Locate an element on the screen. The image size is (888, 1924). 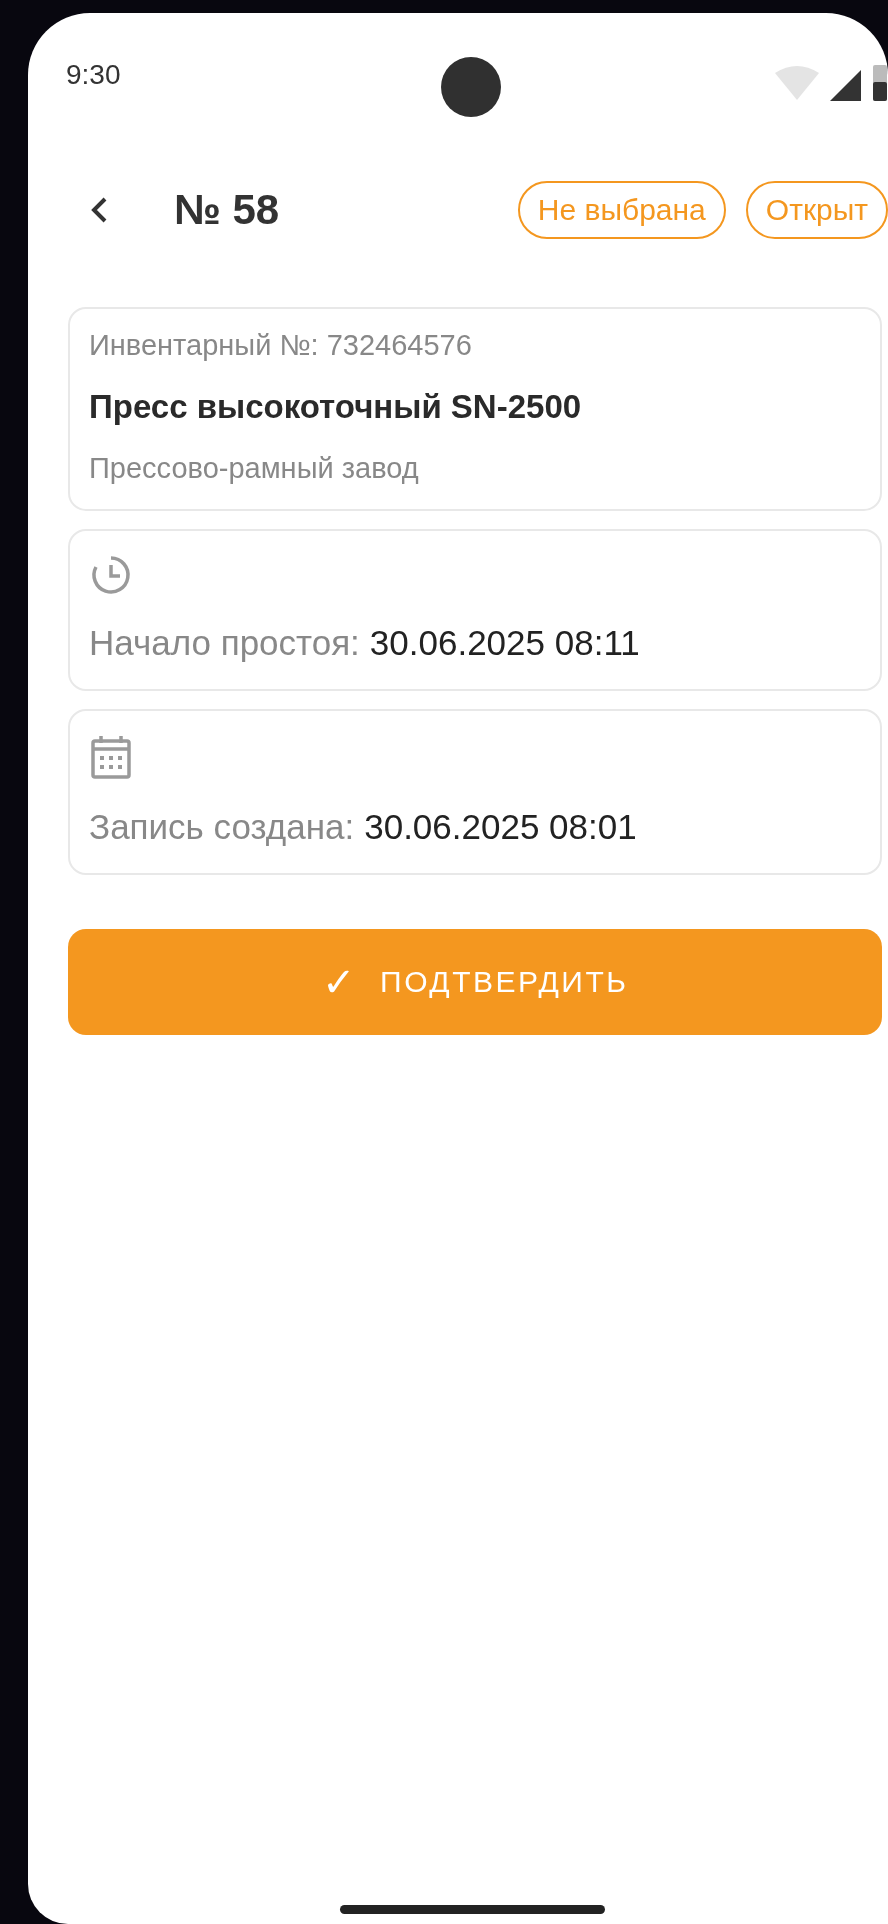
calendar-icon is located at coordinates (111, 757).